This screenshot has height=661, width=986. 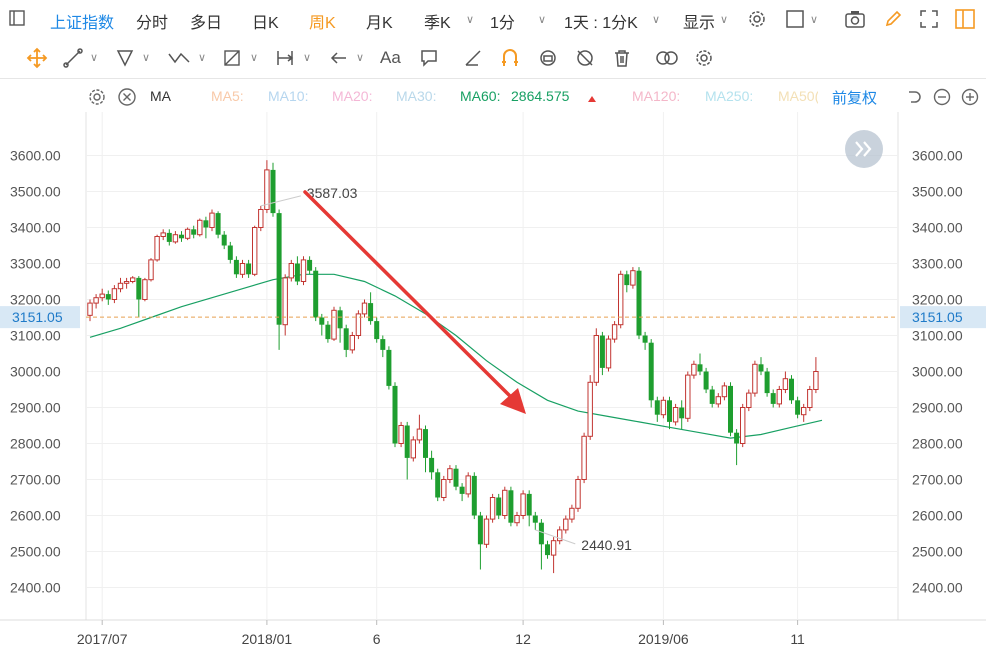 What do you see at coordinates (379, 21) in the screenshot?
I see `tab-period-4: 月K` at bounding box center [379, 21].